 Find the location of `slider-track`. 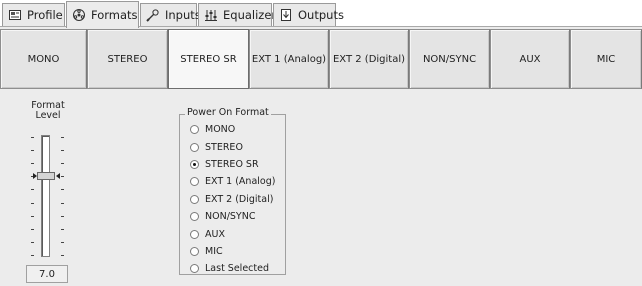

slider-track is located at coordinates (45, 196).